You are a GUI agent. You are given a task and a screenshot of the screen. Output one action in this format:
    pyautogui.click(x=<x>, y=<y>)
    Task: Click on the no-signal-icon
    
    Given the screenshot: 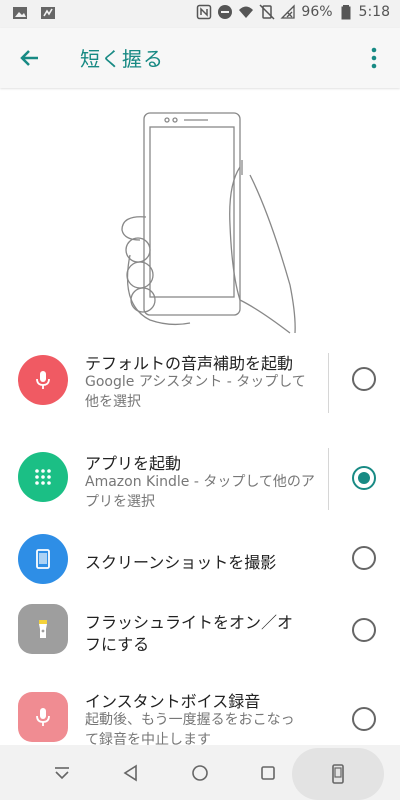 What is the action you would take?
    pyautogui.click(x=288, y=12)
    